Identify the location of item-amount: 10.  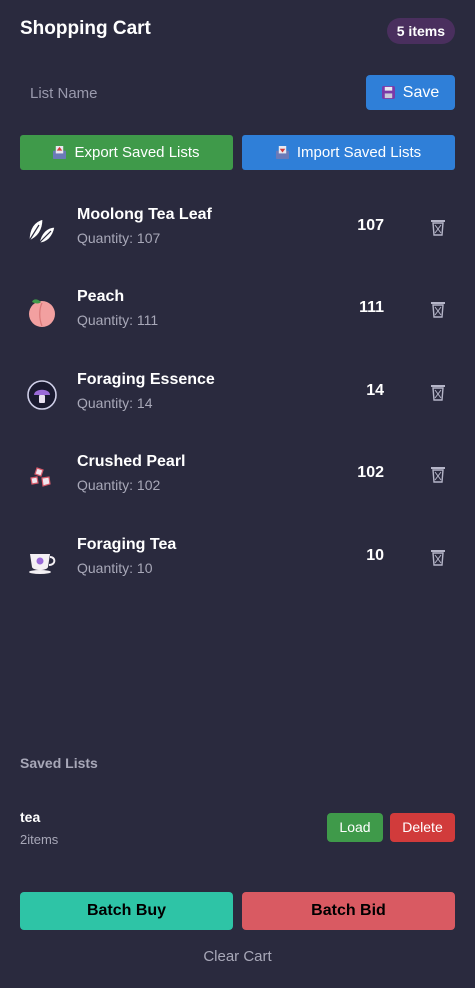
(375, 556).